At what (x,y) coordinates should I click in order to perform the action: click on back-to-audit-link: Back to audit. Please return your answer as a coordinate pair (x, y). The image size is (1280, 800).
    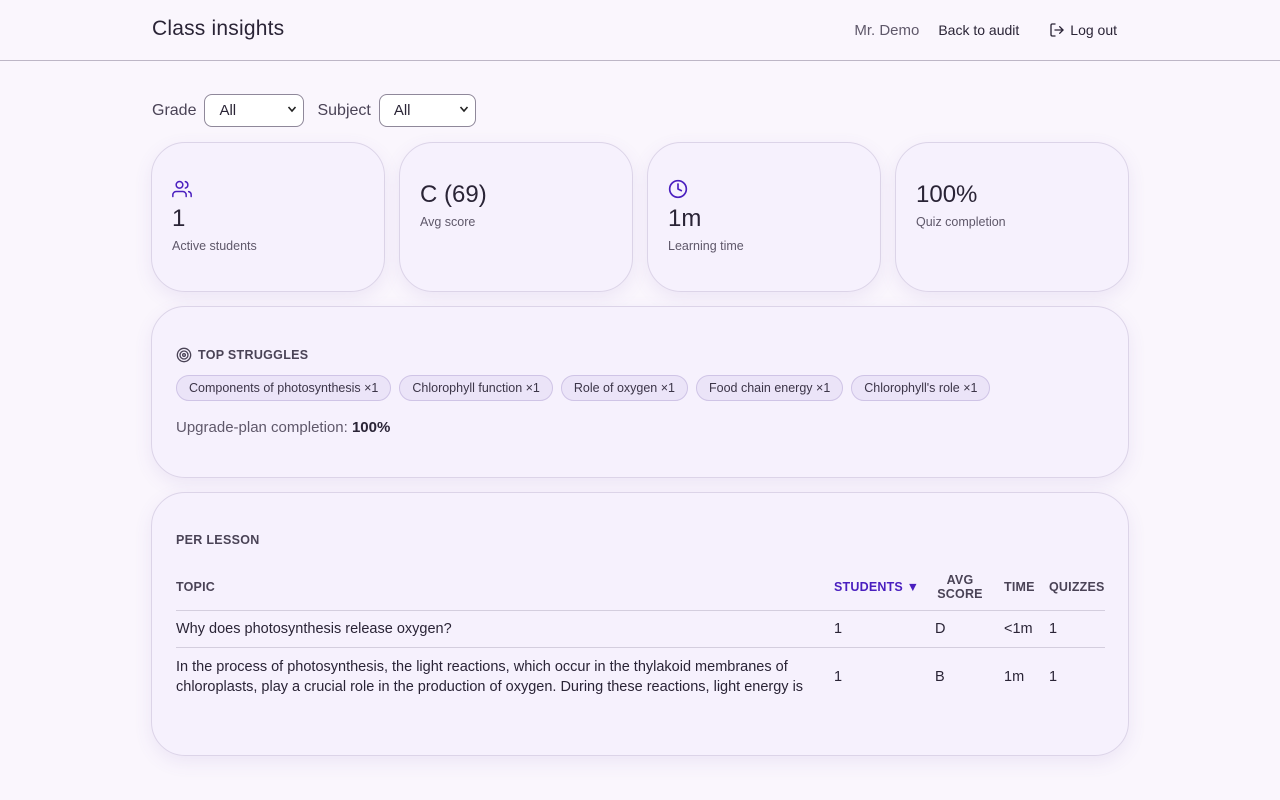
    Looking at the image, I should click on (978, 30).